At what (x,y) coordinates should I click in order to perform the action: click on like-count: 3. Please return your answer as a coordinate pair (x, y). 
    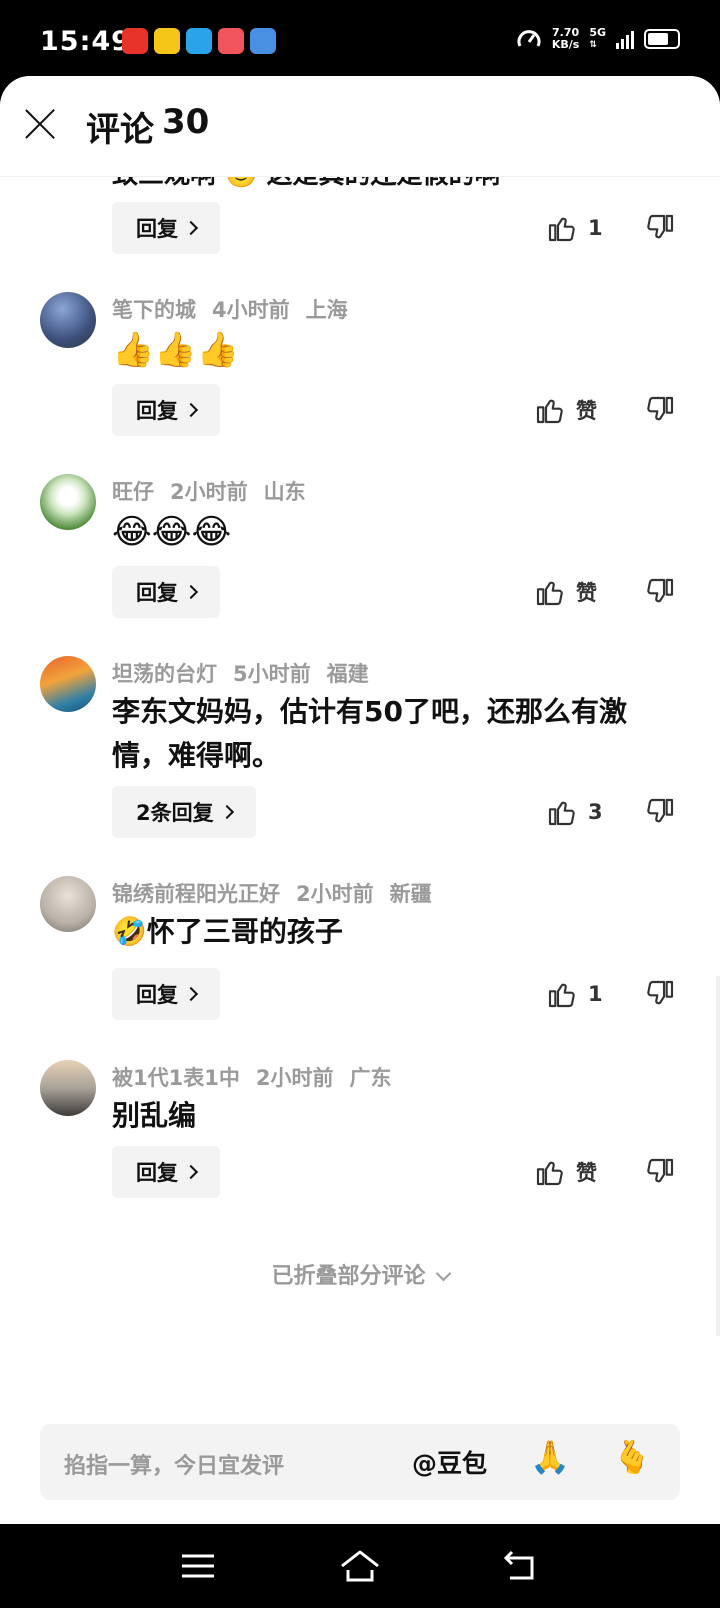
    Looking at the image, I should click on (595, 812).